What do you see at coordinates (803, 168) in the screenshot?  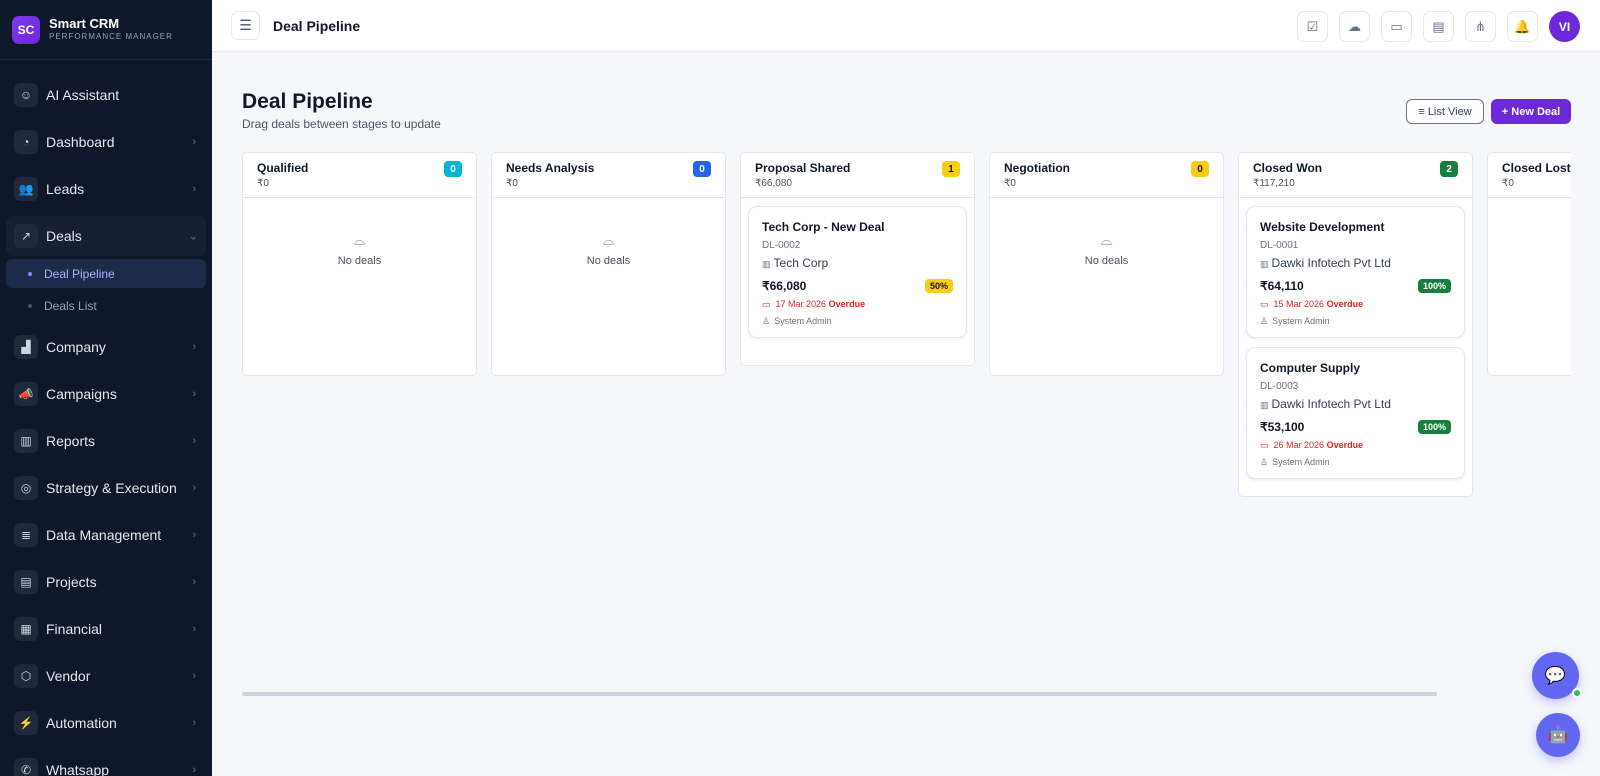 I see `stage-name: Proposal Shared` at bounding box center [803, 168].